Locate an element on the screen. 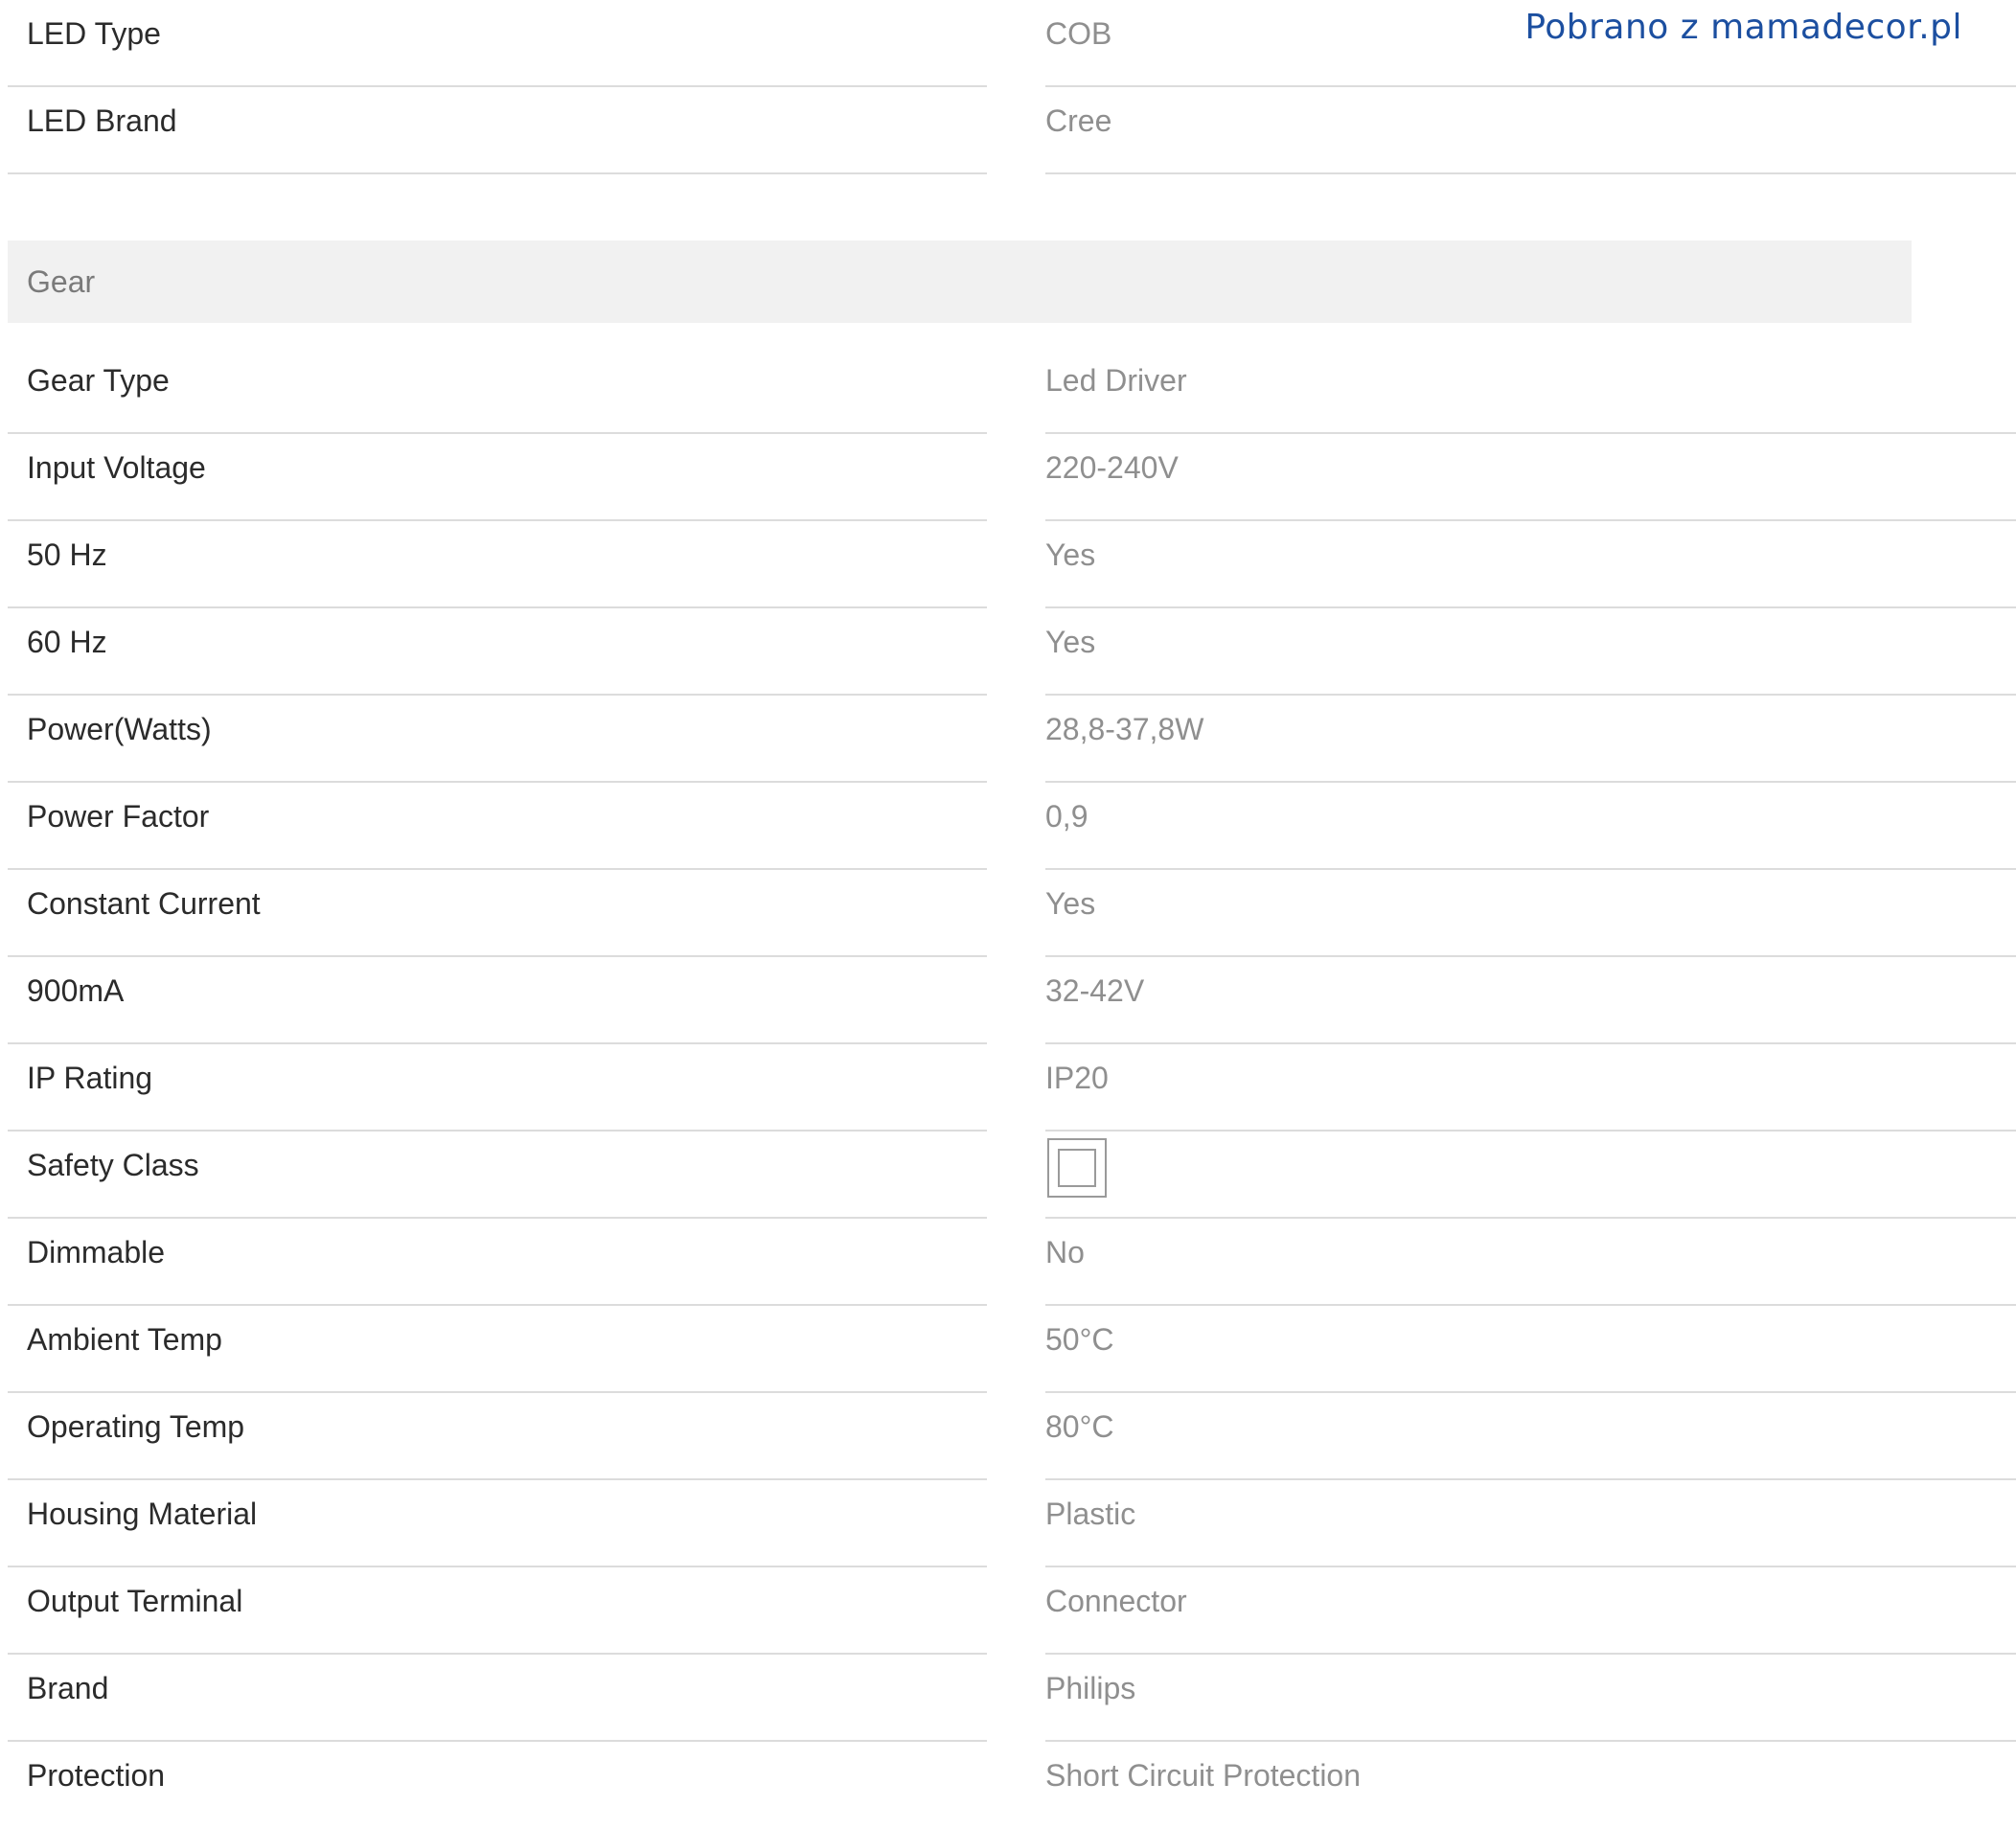 Image resolution: width=2016 pixels, height=1829 pixels. spec-value: 0,9 is located at coordinates (1066, 816).